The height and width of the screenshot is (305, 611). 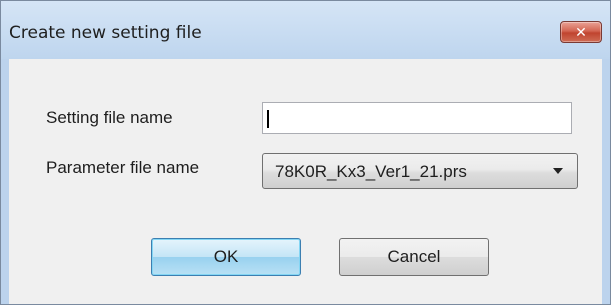 What do you see at coordinates (109, 117) in the screenshot?
I see `setting-file-name-label: Setting file name` at bounding box center [109, 117].